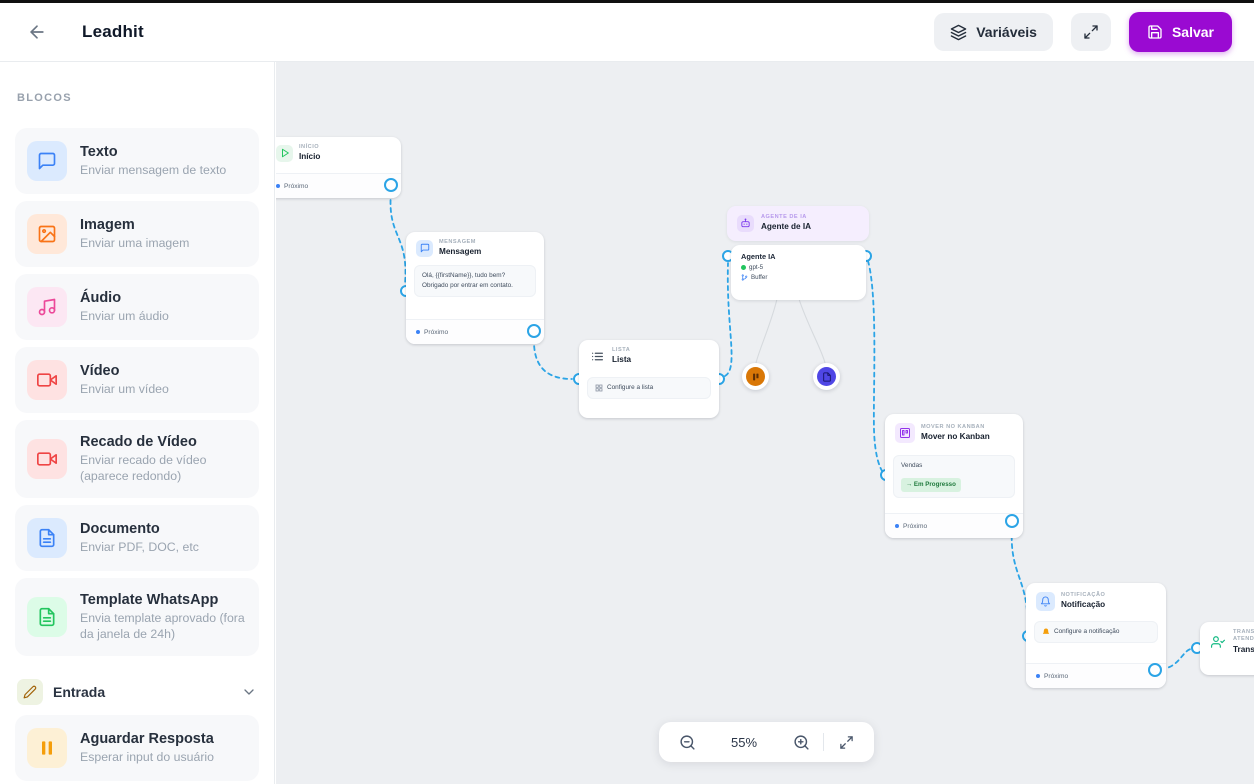  I want to click on node-transferir: TRANSFERIR ATENDIMENTO Transferir, so click(1227, 648).